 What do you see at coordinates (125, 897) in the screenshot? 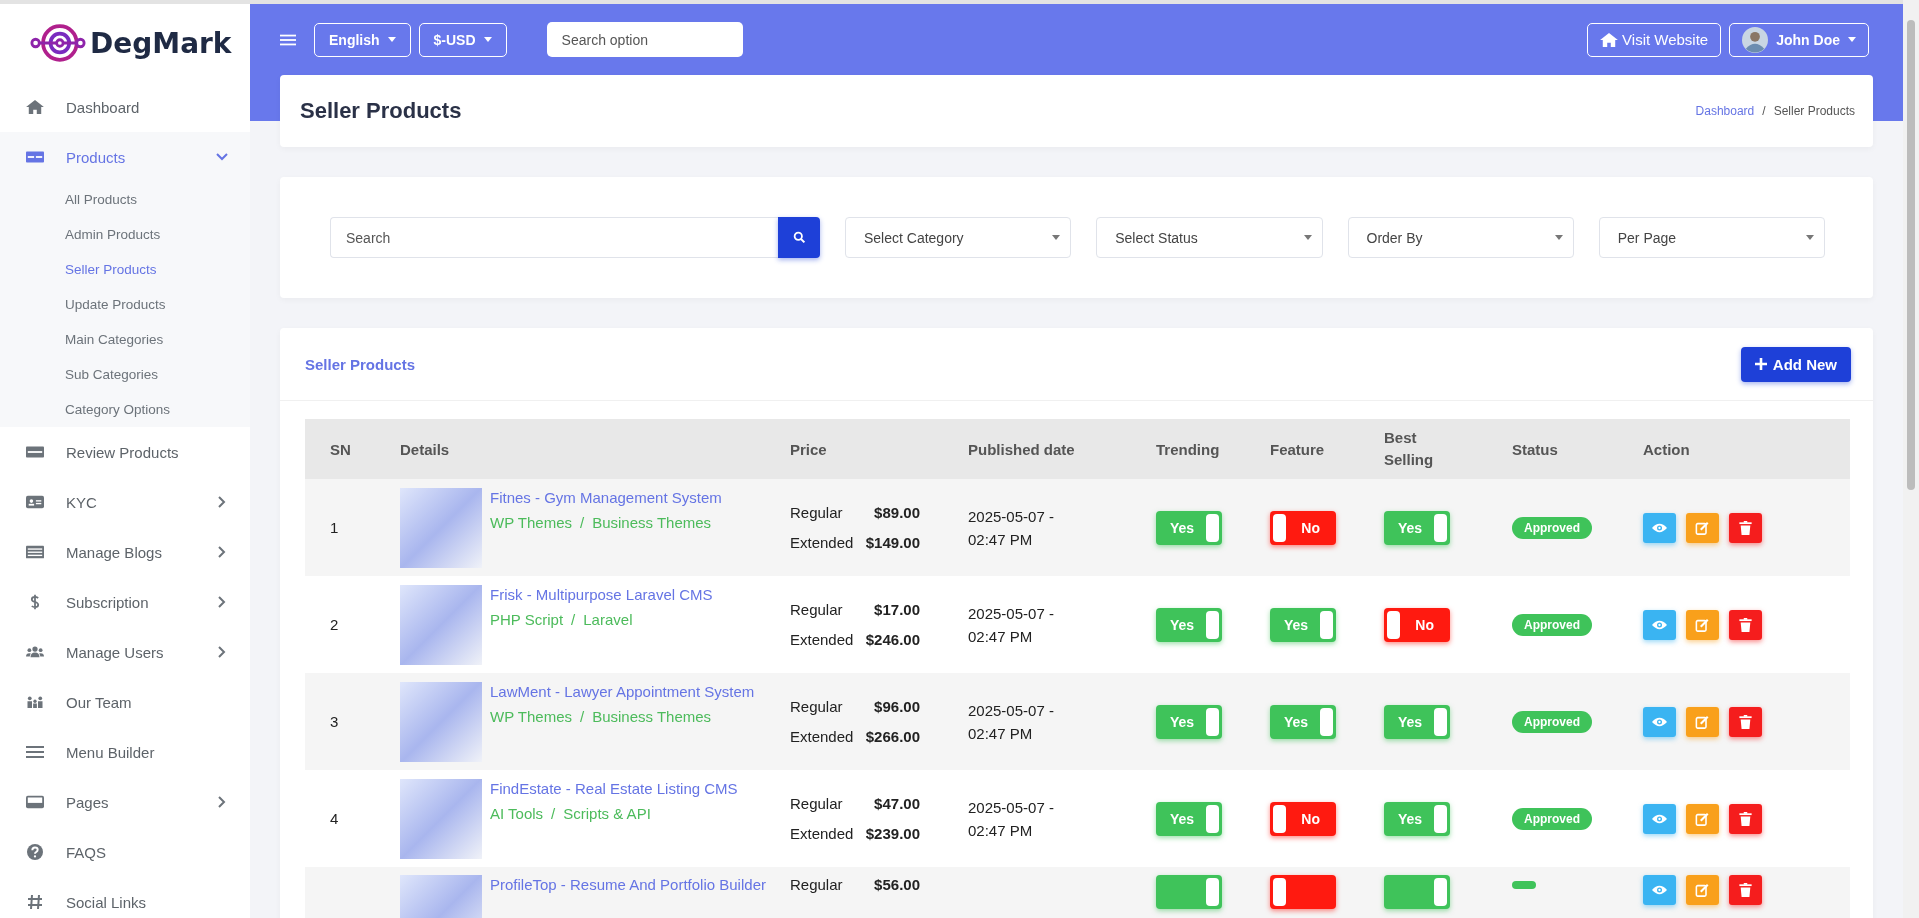
I see `sidebar-item: Social Links` at bounding box center [125, 897].